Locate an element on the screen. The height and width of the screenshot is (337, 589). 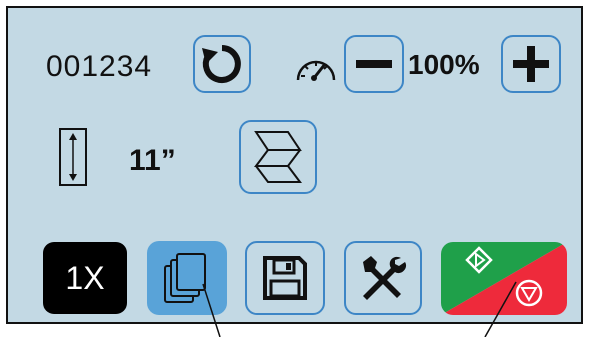
minus-icon is located at coordinates (374, 64).